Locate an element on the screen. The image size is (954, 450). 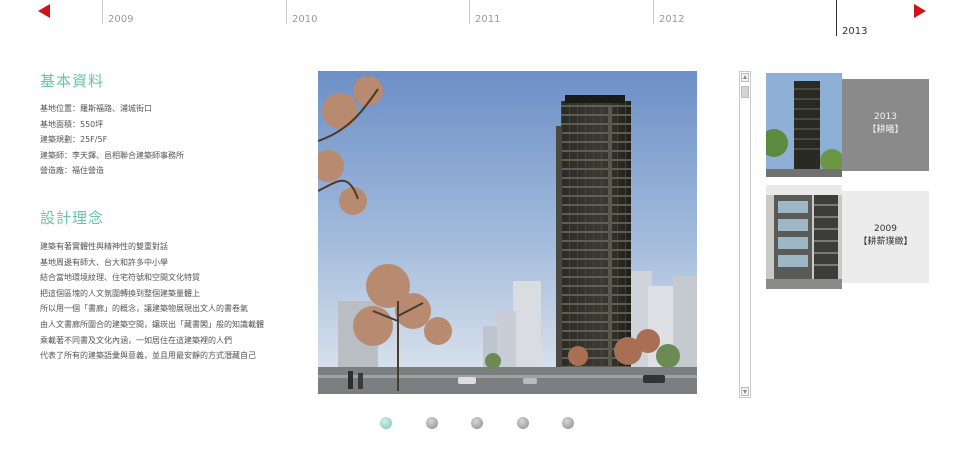
basic-info-item: 營造廠：福住營造 is located at coordinates (72, 171).